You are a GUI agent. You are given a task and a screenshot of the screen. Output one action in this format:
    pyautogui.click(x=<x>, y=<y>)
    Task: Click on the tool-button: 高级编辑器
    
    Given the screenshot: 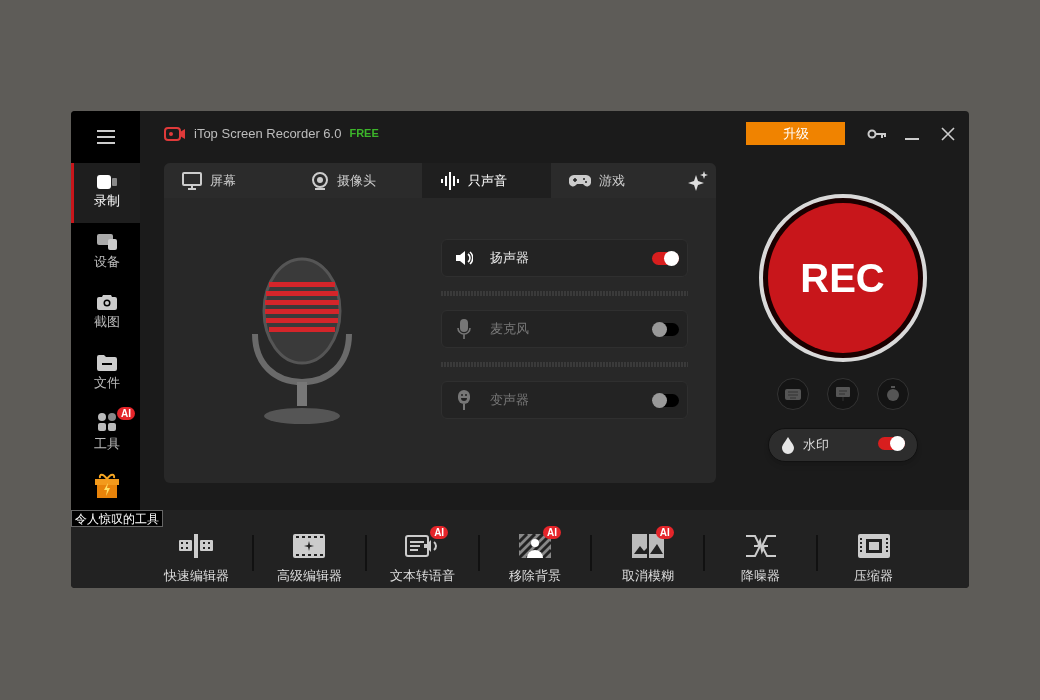 What is the action you would take?
    pyautogui.click(x=309, y=557)
    